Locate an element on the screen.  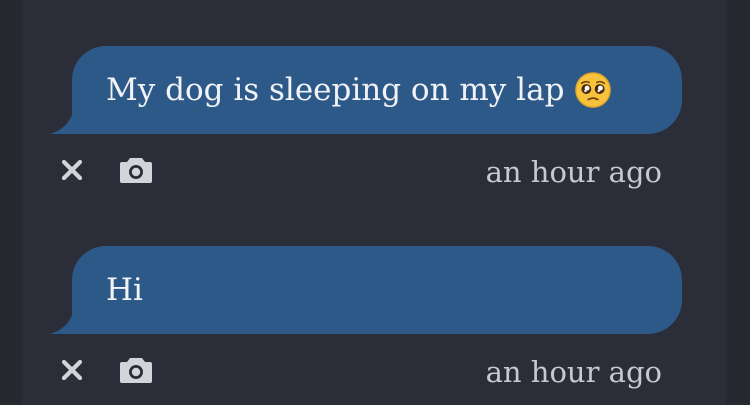
right-gutter is located at coordinates (738, 202).